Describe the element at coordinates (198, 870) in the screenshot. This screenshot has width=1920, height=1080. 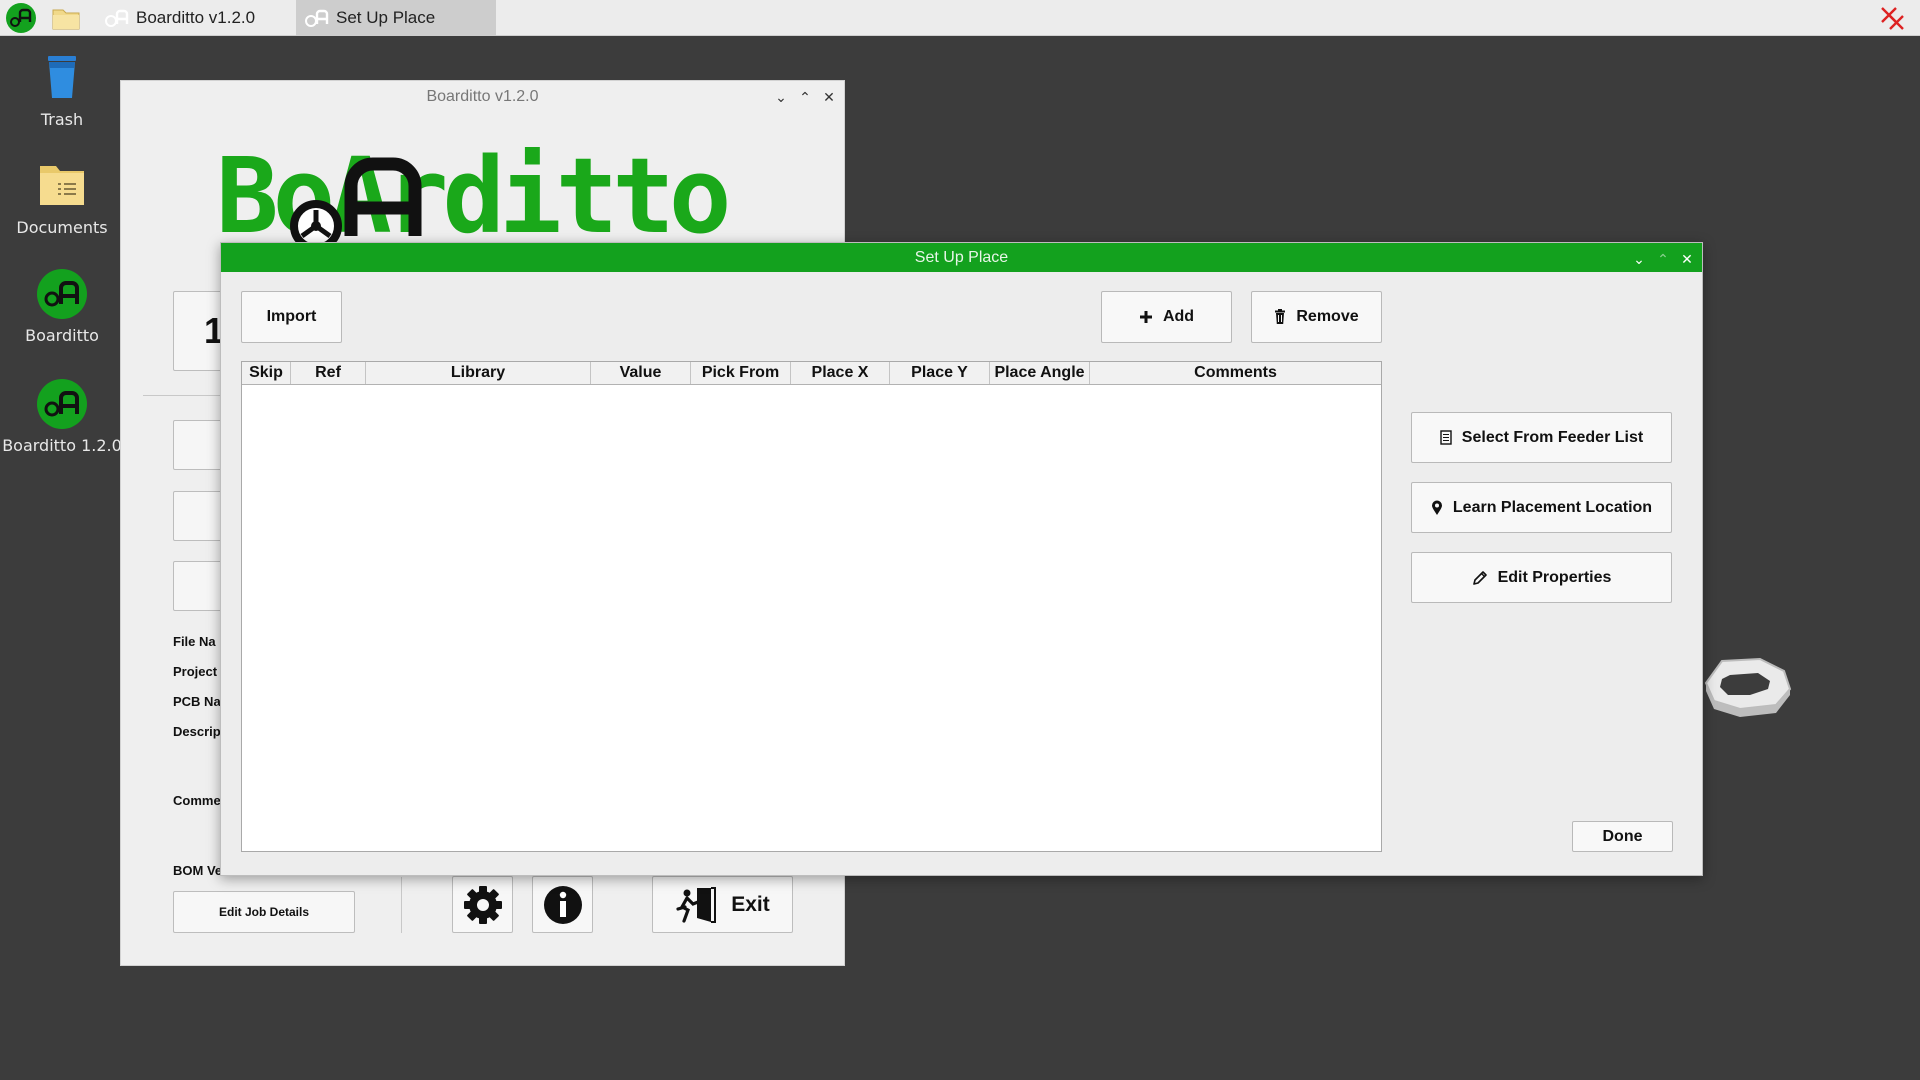
I see `bom-version-label: BOM Ve` at that location.